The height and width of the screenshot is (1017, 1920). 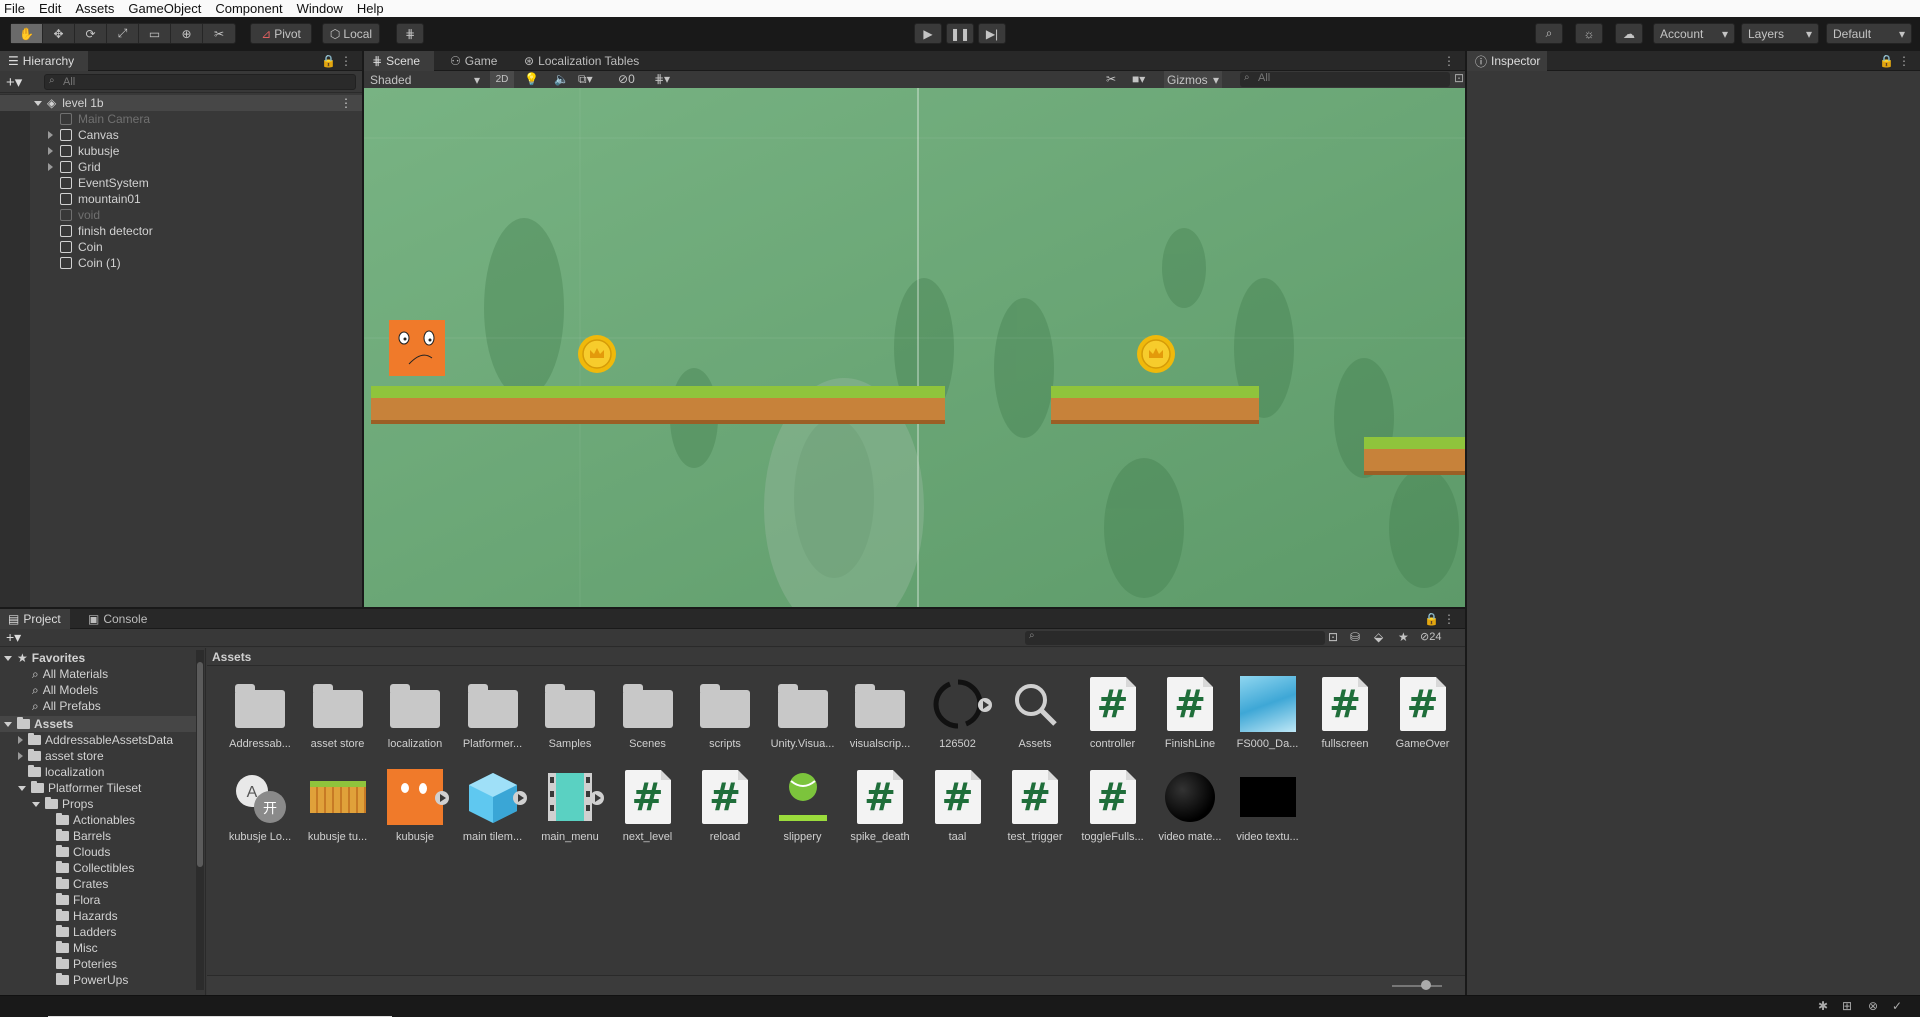 I want to click on project-folder: Props, so click(x=98, y=804).